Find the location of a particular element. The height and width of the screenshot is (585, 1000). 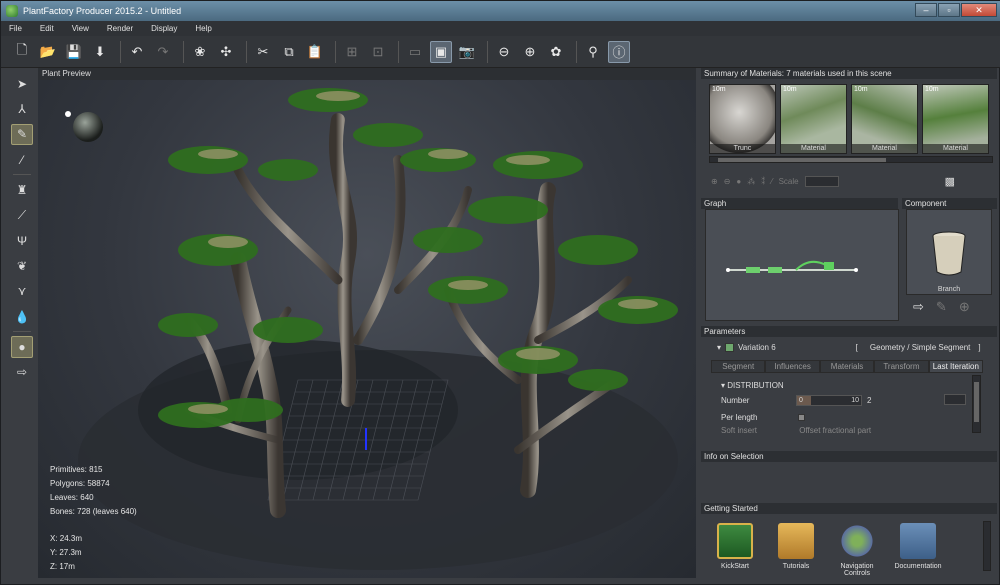

trunk-icon: ♜ is located at coordinates (22, 189).